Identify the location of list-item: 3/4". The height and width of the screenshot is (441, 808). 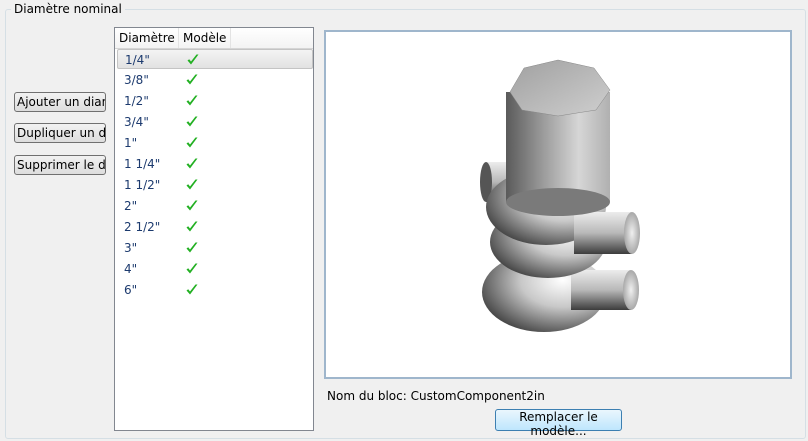
(215, 122).